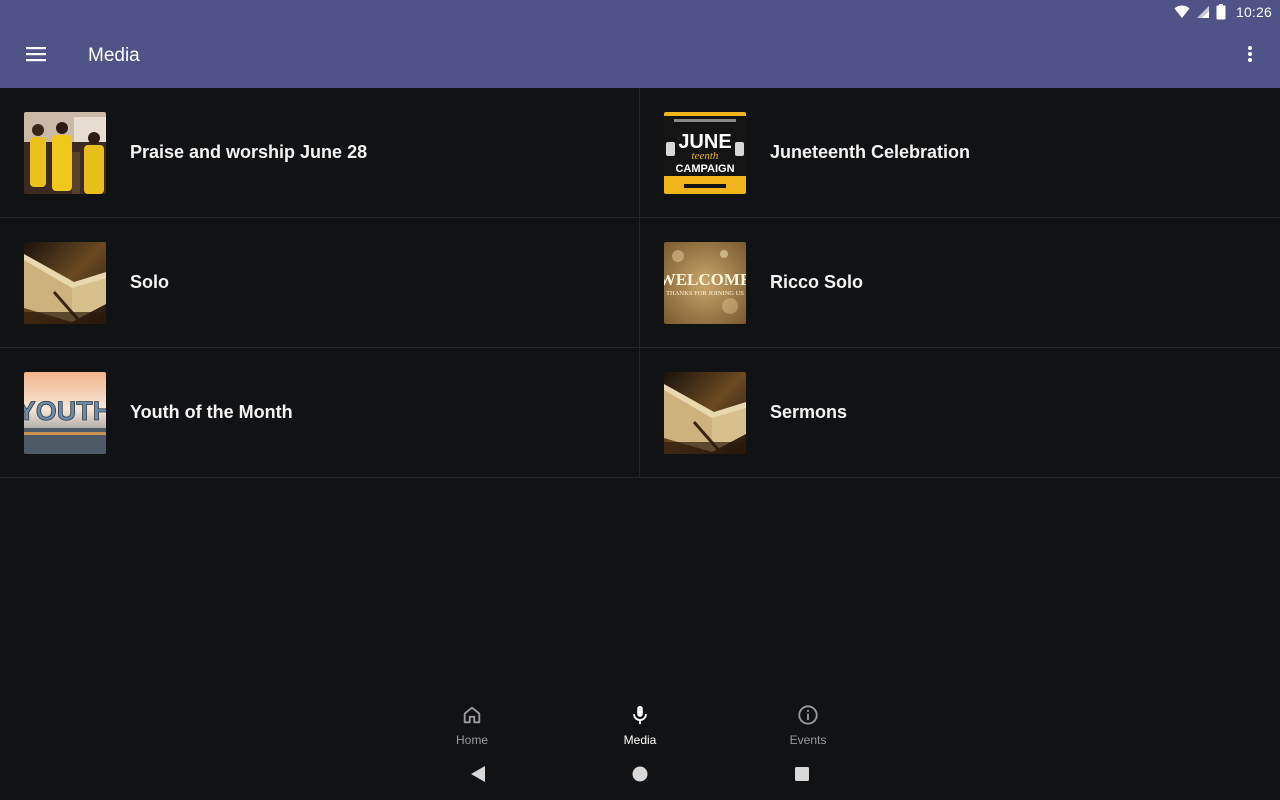 Image resolution: width=1280 pixels, height=800 pixels. I want to click on youth-banner-thumbnail: YOUTH, so click(65, 412).